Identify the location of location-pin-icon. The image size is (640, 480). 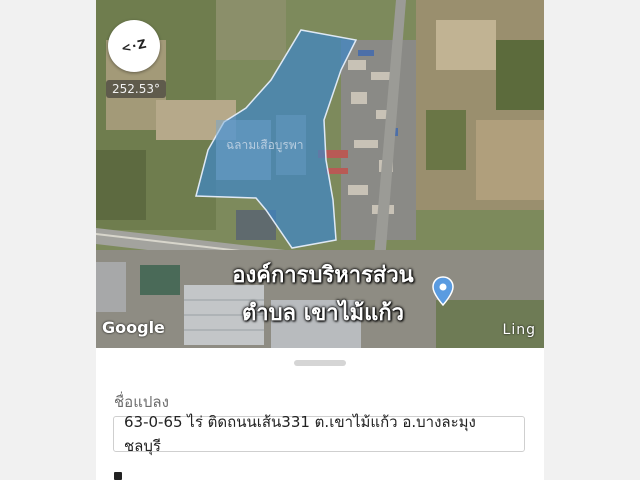
(443, 291).